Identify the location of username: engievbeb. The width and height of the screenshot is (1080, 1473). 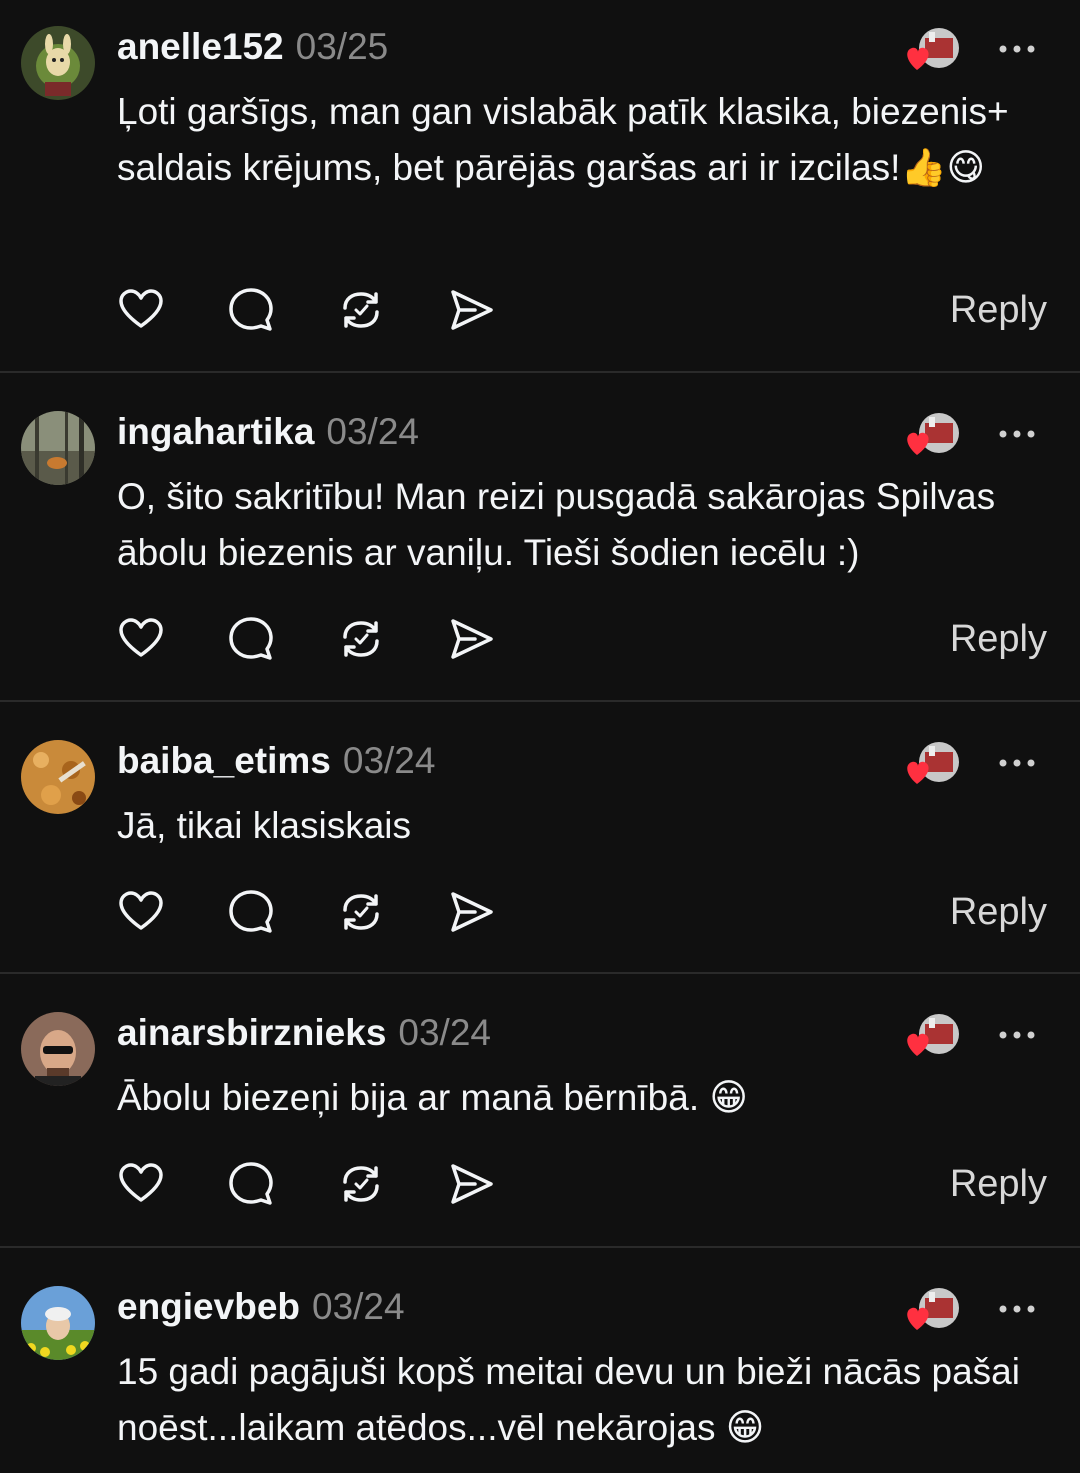
(208, 1307).